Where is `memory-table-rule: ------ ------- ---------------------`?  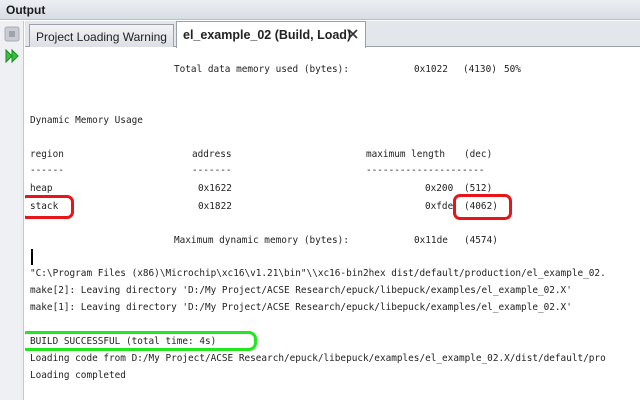
memory-table-rule: ------ ------- --------------------- is located at coordinates (257, 171).